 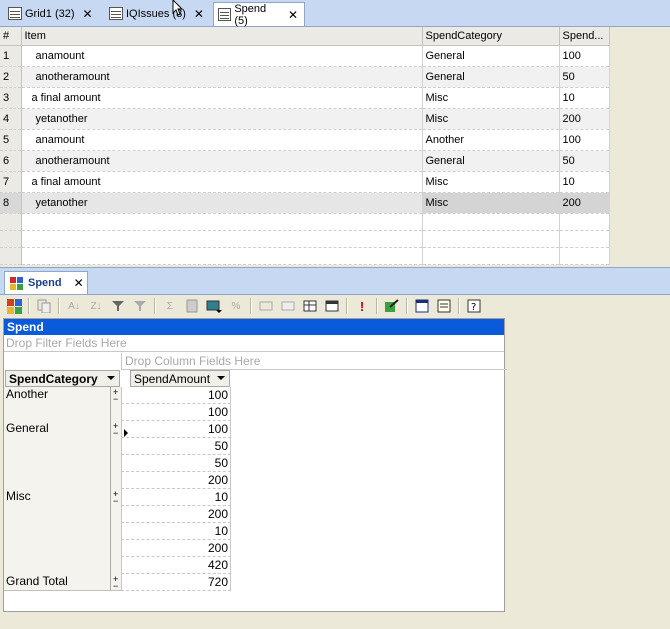 What do you see at coordinates (62, 378) in the screenshot?
I see `row-field-header: SpendCategory` at bounding box center [62, 378].